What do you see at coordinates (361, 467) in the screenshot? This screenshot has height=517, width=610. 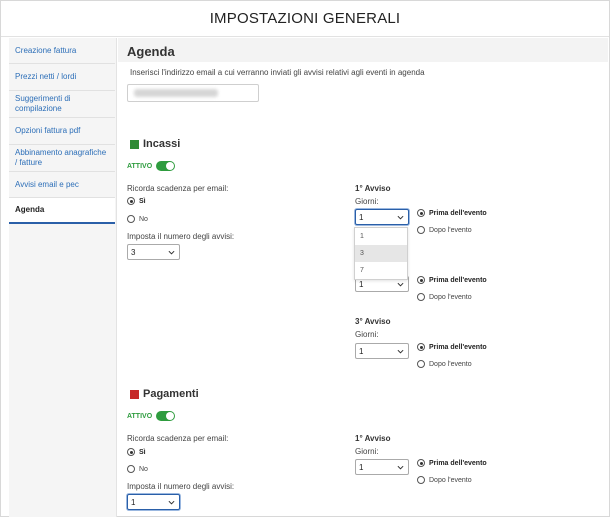 I see `pagamenti-avviso1-giorni-value: 1` at bounding box center [361, 467].